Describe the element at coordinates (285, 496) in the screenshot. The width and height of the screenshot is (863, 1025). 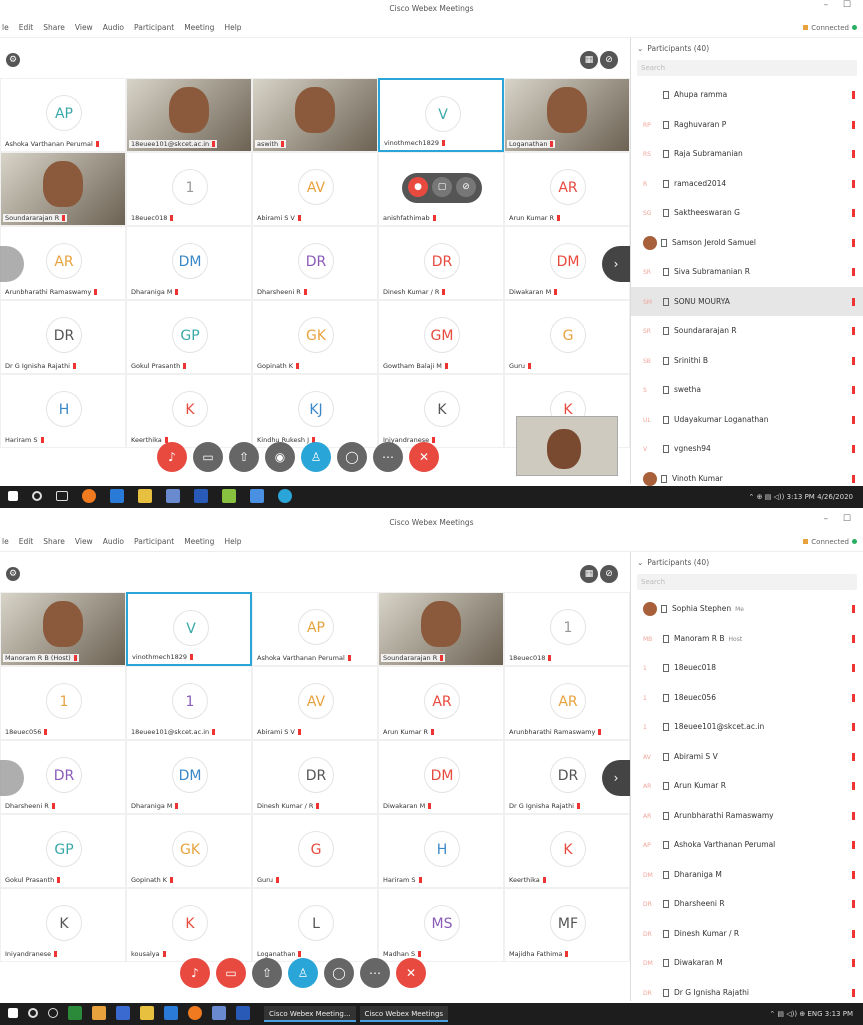
I see `webex-icon` at that location.